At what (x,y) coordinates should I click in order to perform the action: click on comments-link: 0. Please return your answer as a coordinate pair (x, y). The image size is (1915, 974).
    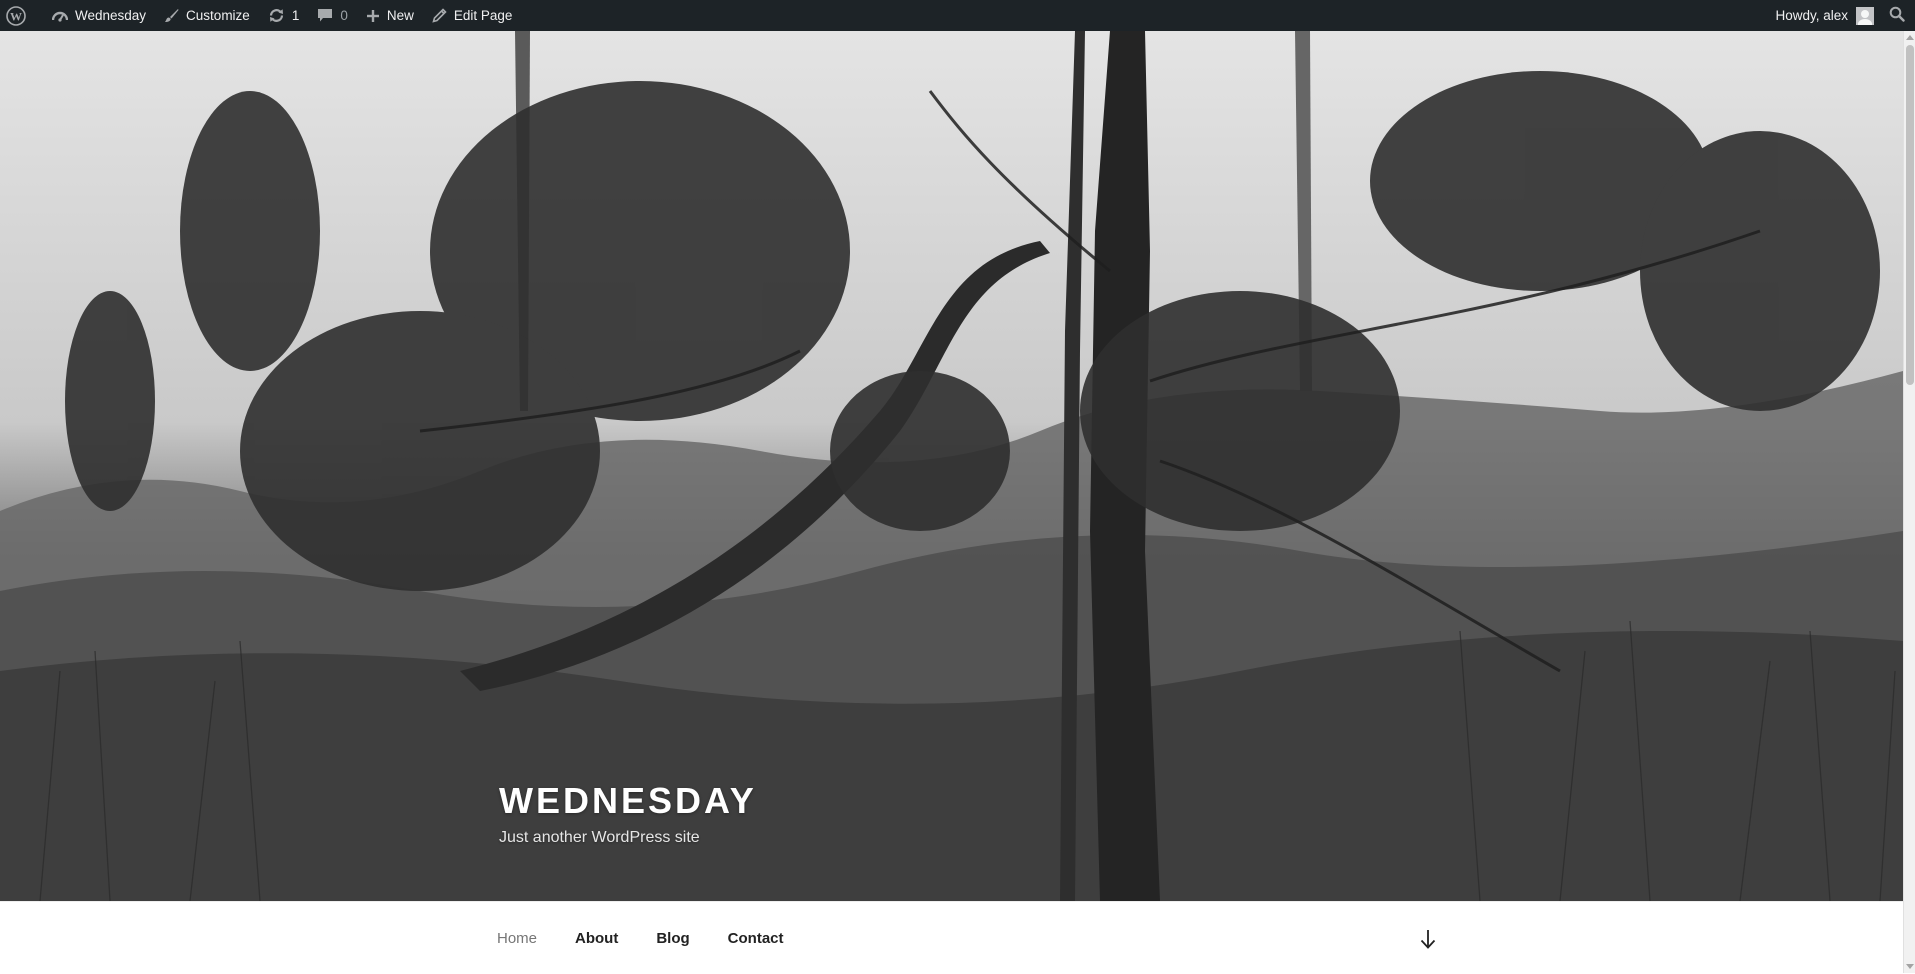
    Looking at the image, I should click on (332, 15).